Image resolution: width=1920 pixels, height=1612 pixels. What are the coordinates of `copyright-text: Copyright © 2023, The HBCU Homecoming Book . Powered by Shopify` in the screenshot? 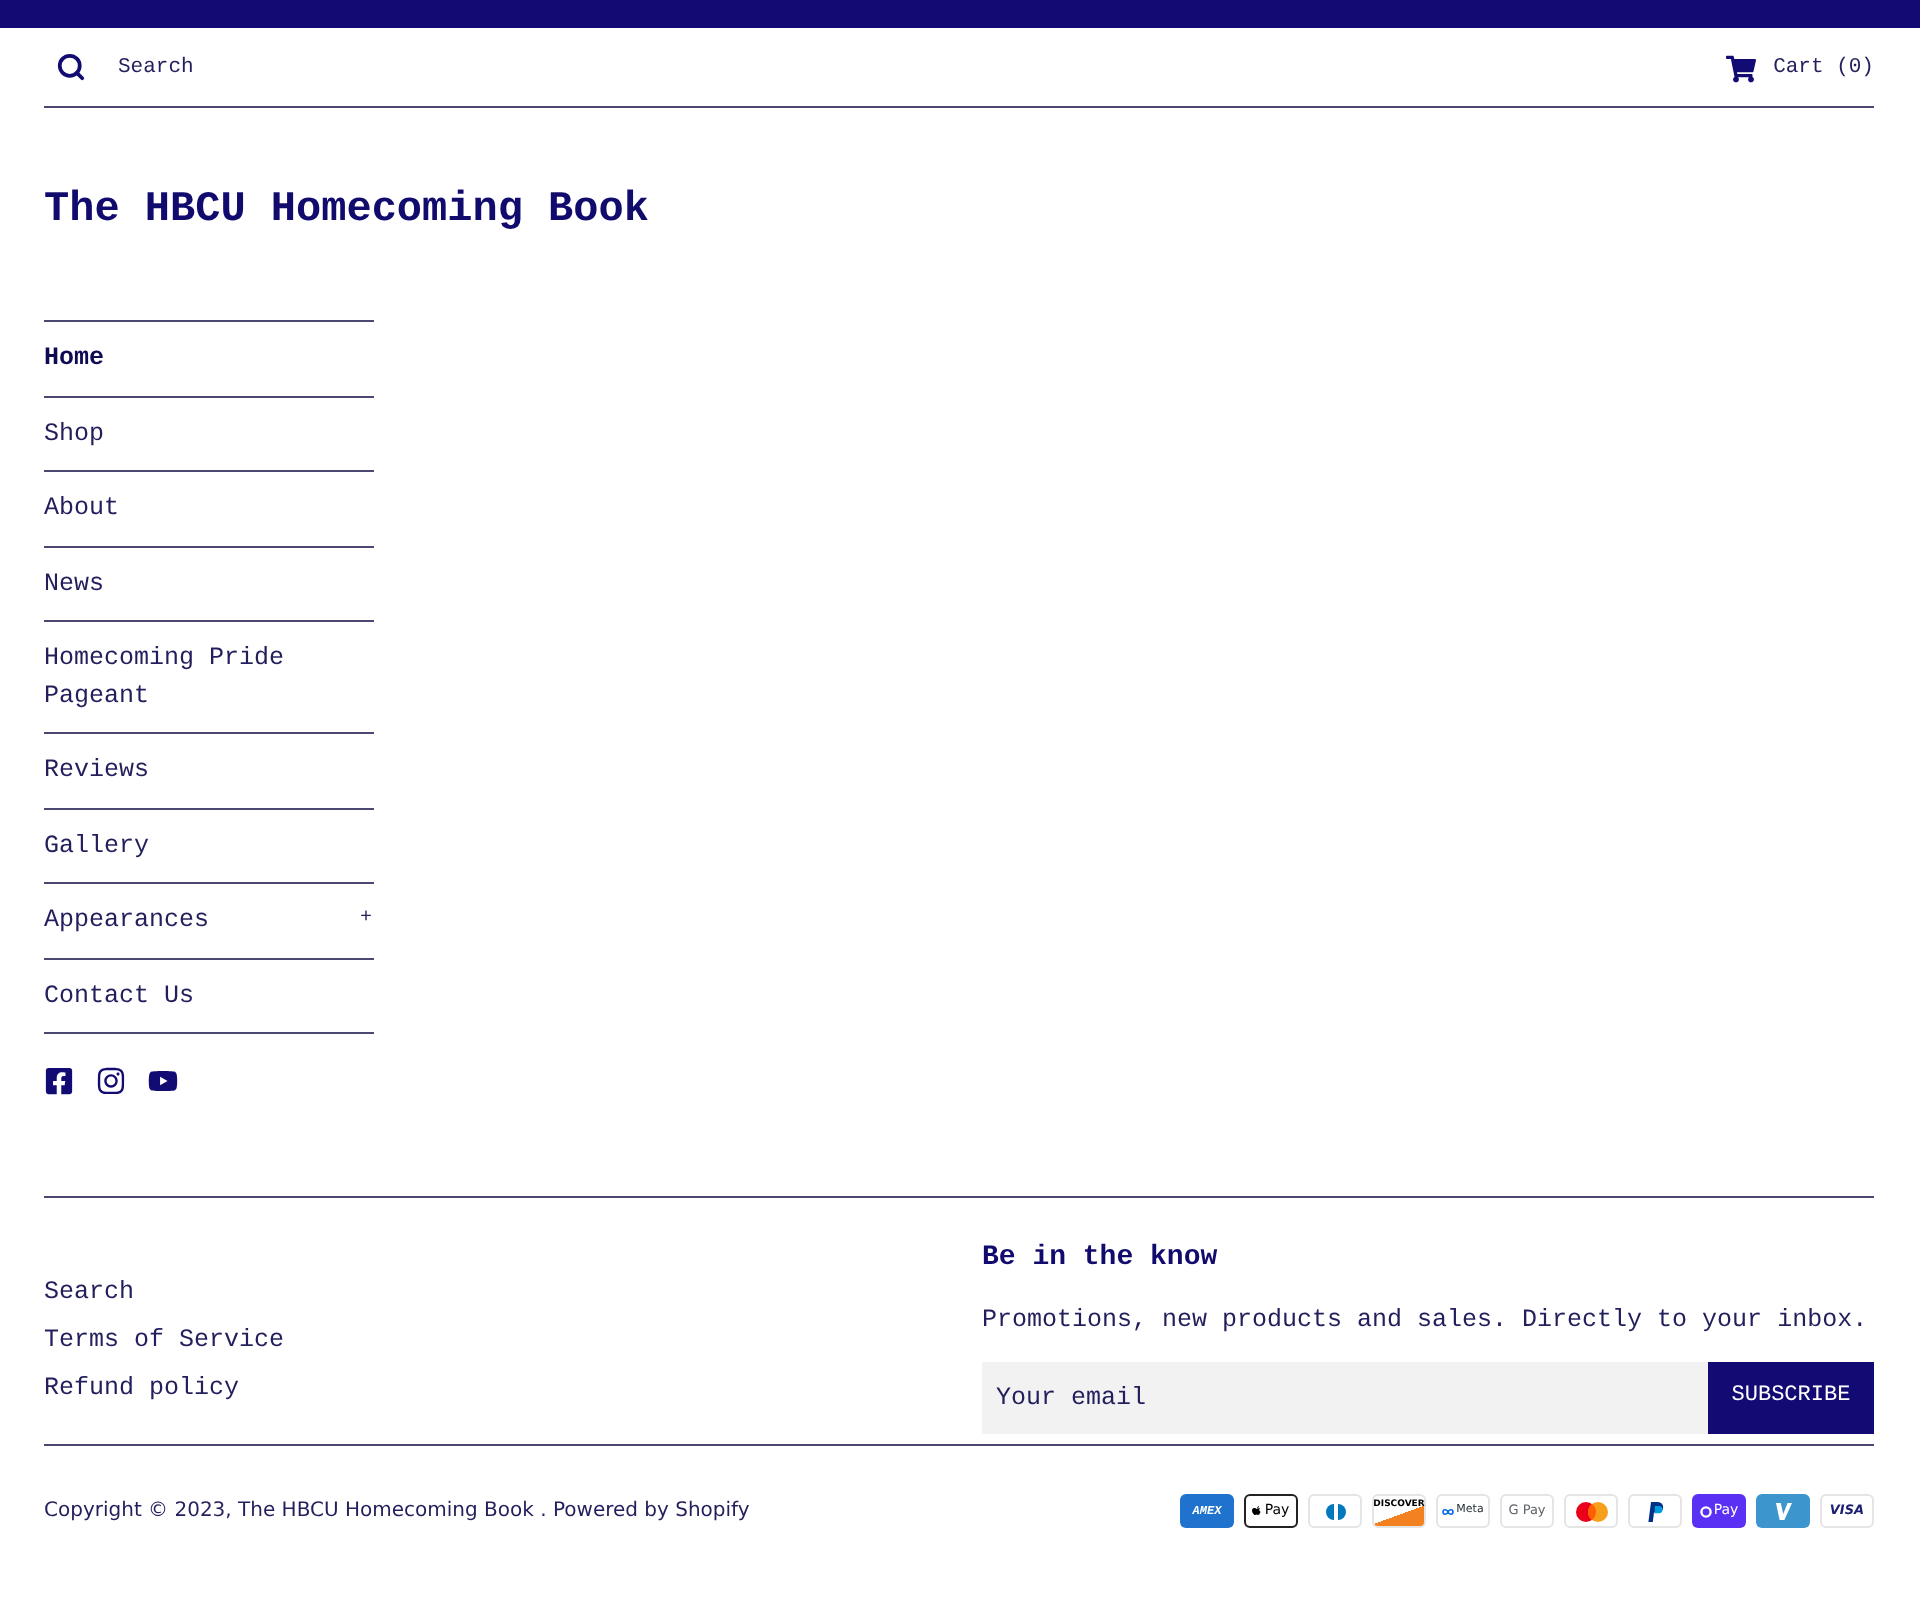 It's located at (397, 1512).